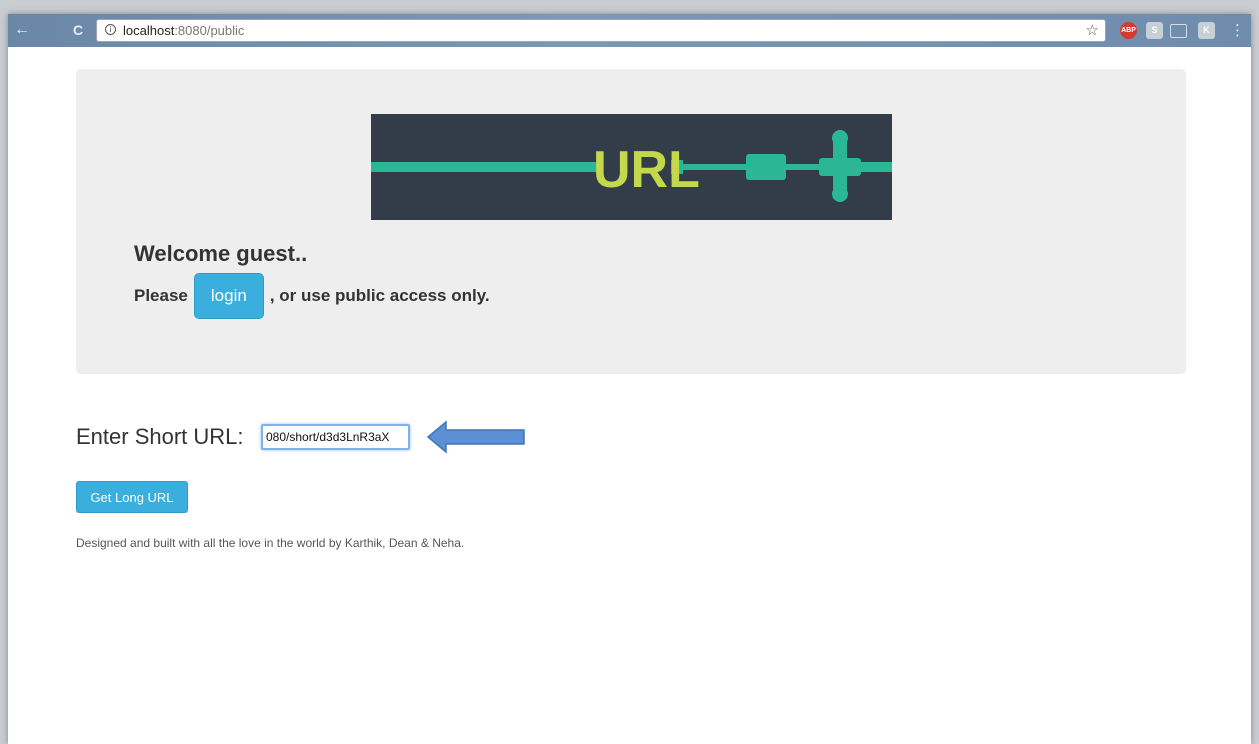 The width and height of the screenshot is (1259, 744). Describe the element at coordinates (1206, 30) in the screenshot. I see `extension-k-icon: K` at that location.